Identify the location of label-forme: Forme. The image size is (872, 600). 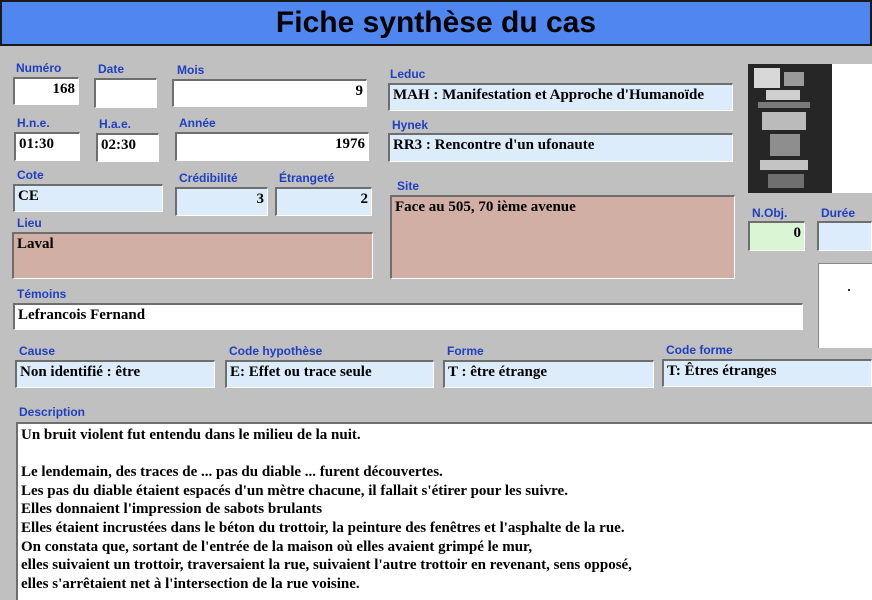
(465, 351).